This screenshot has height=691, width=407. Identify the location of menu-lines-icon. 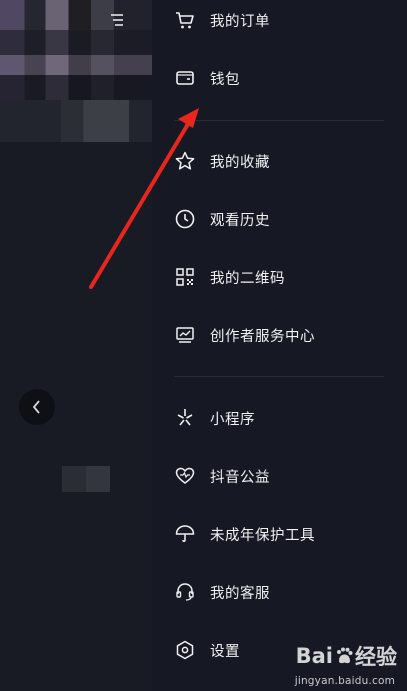
(117, 20).